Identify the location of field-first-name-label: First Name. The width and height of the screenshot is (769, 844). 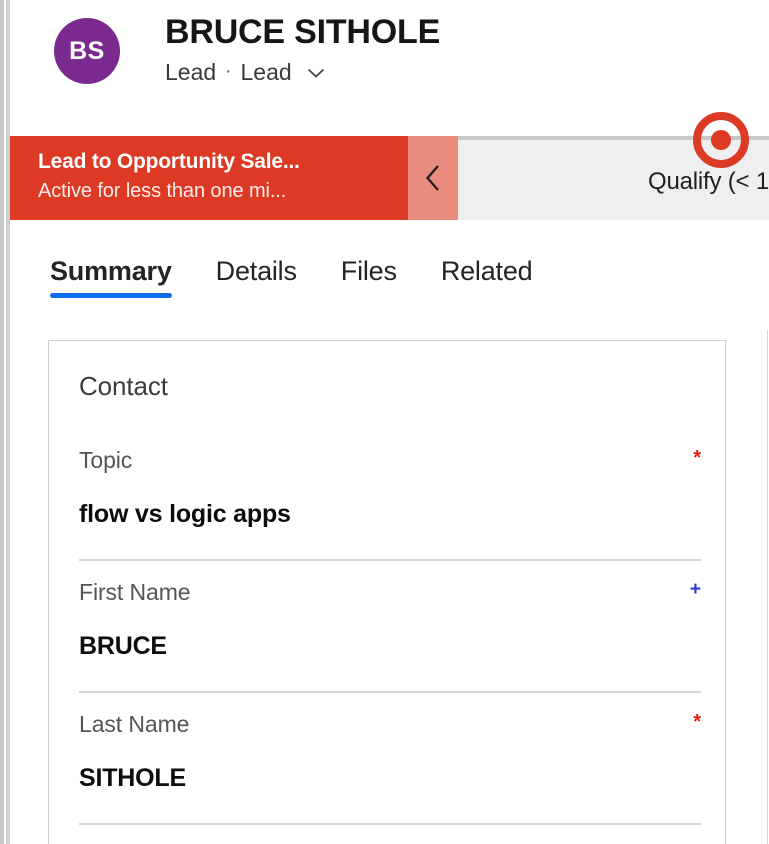
(135, 592).